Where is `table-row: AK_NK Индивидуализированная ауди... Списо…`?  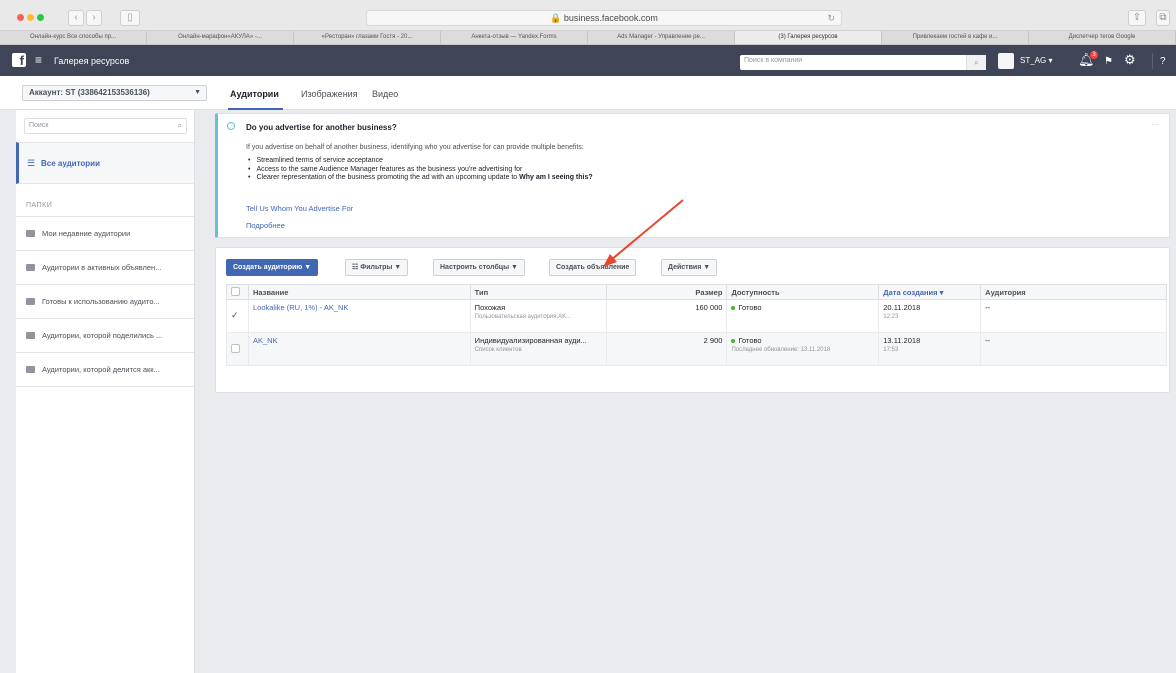
table-row: AK_NK Индивидуализированная ауди... Списо… is located at coordinates (696, 349).